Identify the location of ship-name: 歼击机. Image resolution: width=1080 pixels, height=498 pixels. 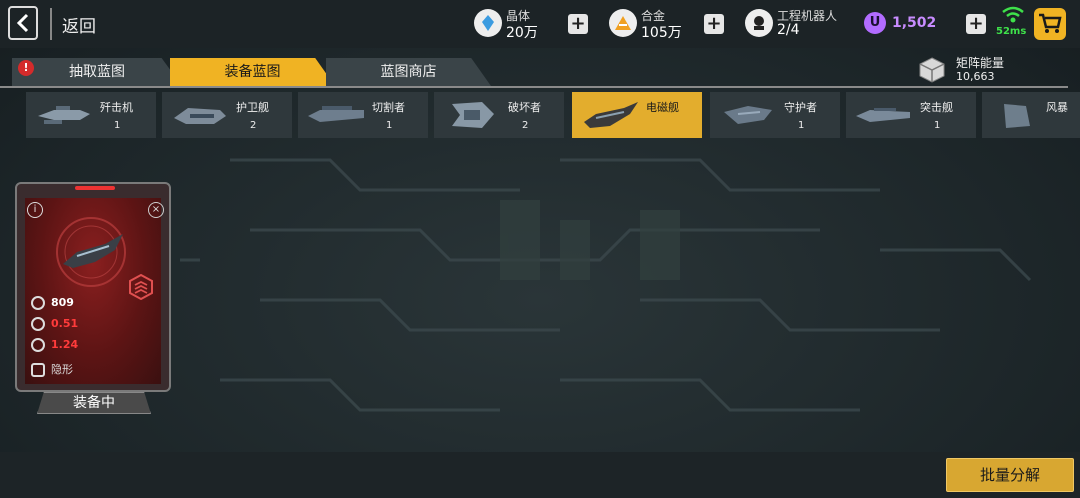
(116, 107).